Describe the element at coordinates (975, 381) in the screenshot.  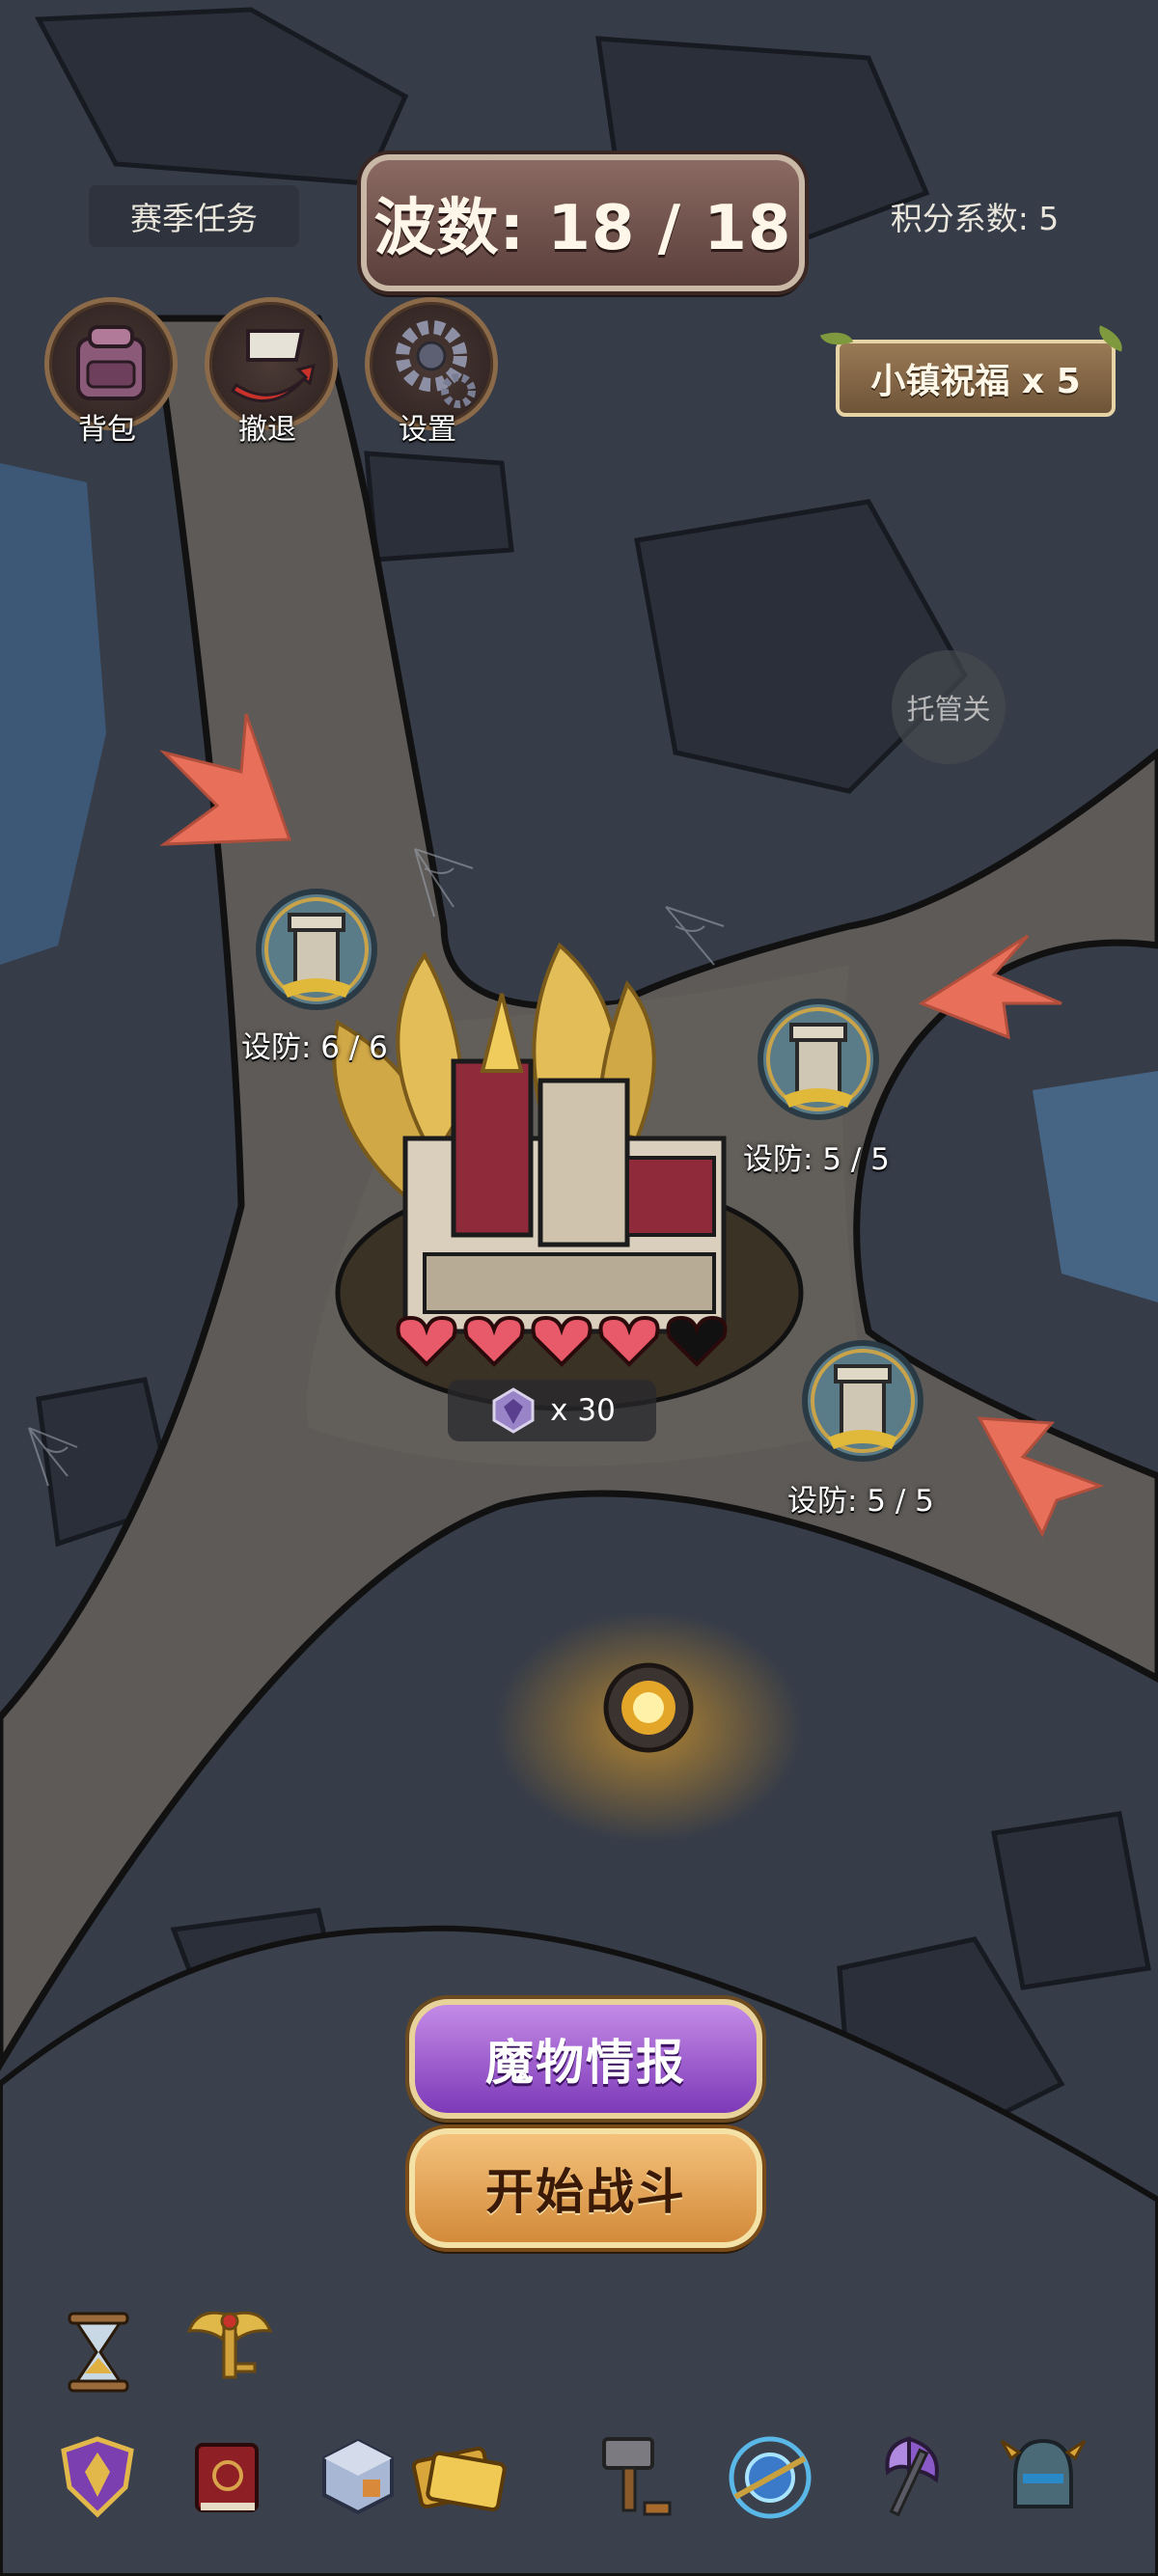
I see `town-blessing-label: 小镇祝福 x 5` at that location.